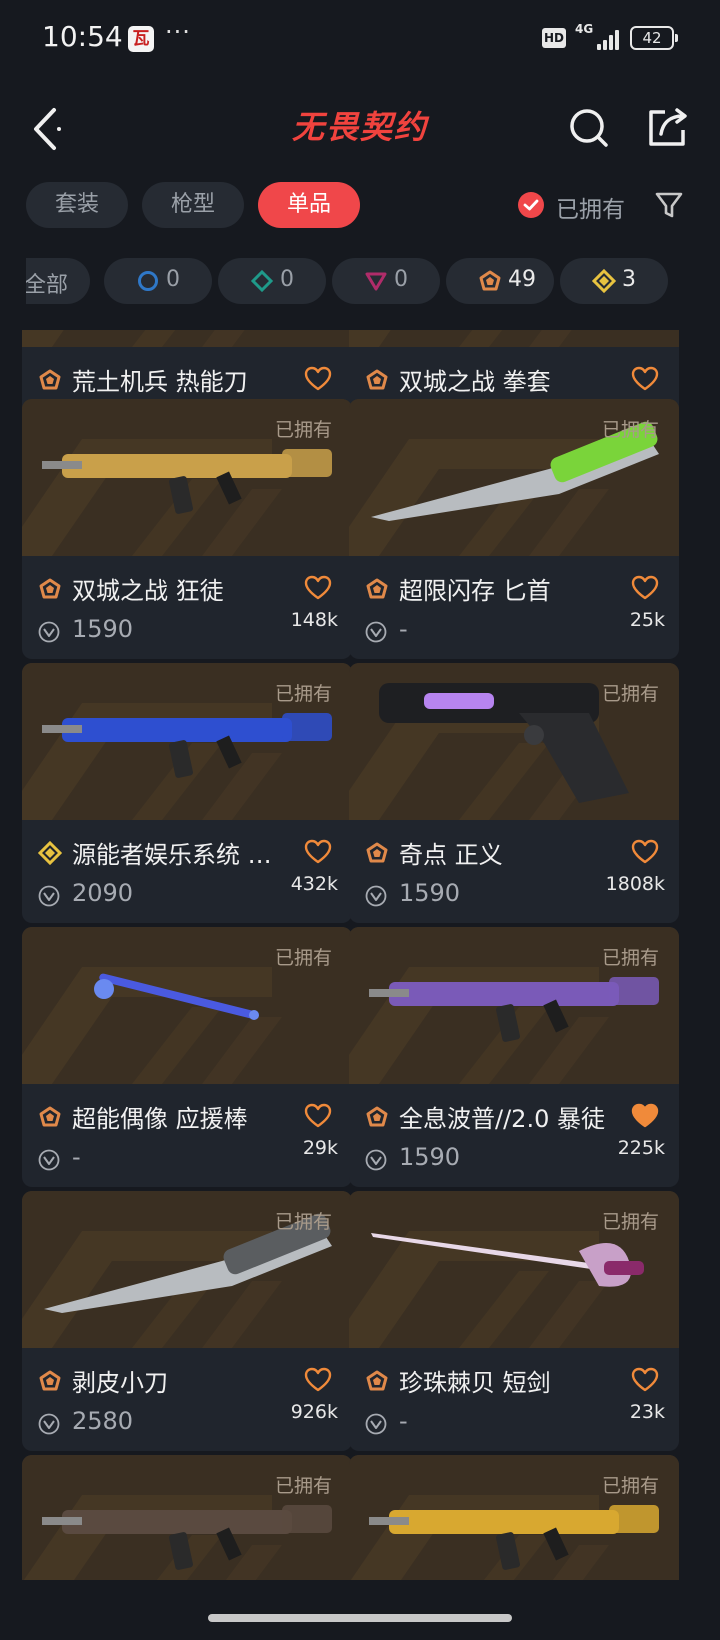 Image resolution: width=720 pixels, height=1640 pixels. What do you see at coordinates (58, 281) in the screenshot?
I see `tier-chip-all: 全部` at bounding box center [58, 281].